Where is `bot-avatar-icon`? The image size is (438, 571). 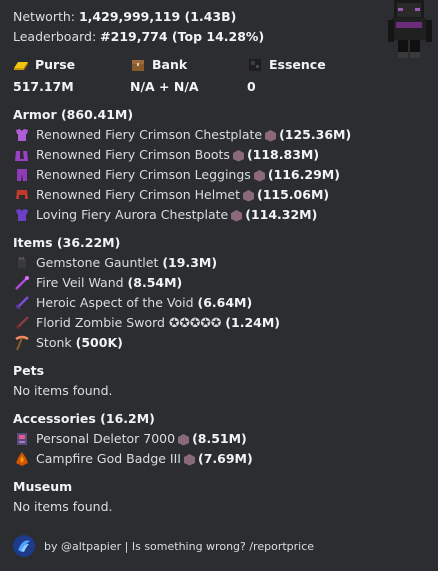 bot-avatar-icon is located at coordinates (24, 546).